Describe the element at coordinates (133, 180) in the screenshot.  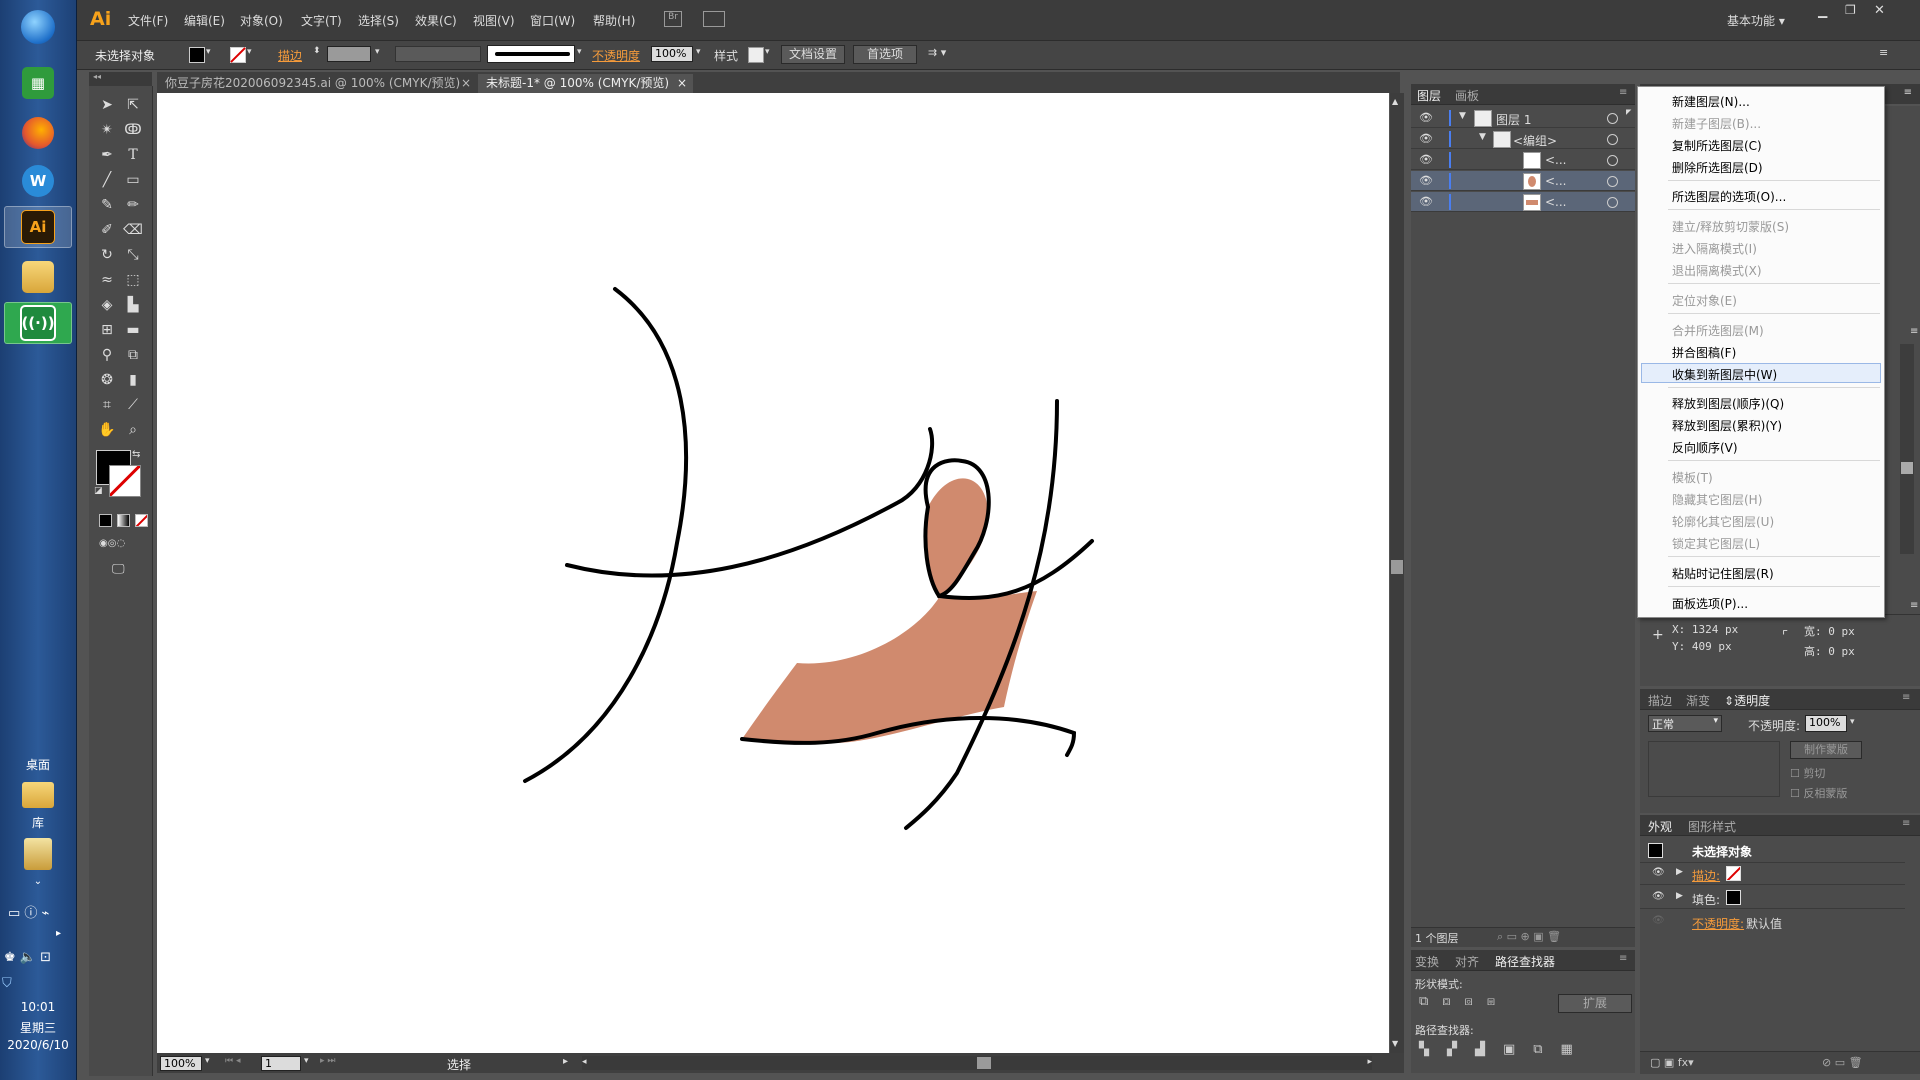
I see `rectangle-tool-icon: ▭` at that location.